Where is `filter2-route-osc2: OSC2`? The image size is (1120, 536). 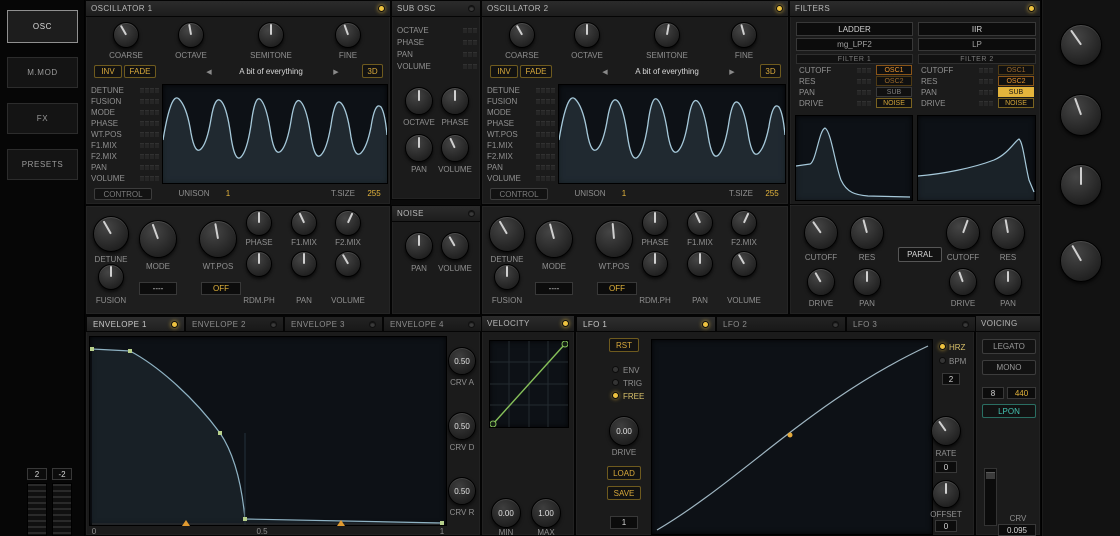
filter2-route-osc2: OSC2 is located at coordinates (1016, 81).